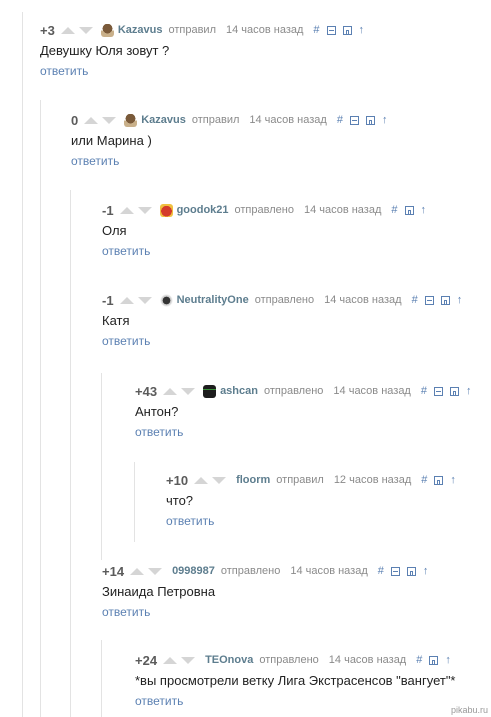 Image resolution: width=491 pixels, height=717 pixels. I want to click on comment-text: Оля, so click(114, 230).